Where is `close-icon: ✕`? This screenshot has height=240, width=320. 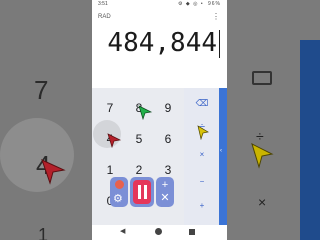
close-icon: ✕ is located at coordinates (164, 198).